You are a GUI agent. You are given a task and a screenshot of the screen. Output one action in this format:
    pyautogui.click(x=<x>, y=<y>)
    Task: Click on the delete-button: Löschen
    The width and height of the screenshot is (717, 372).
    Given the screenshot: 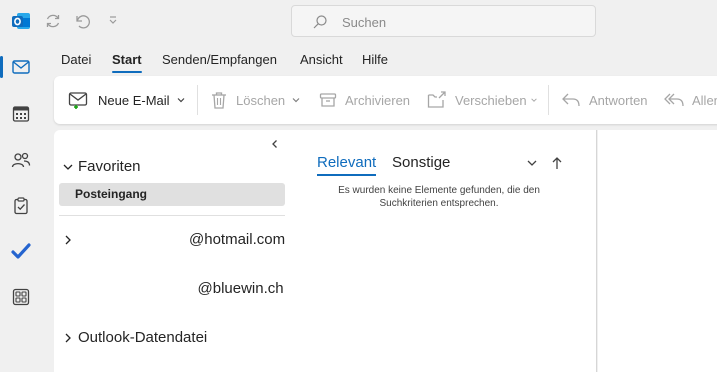 What is the action you would take?
    pyautogui.click(x=255, y=100)
    